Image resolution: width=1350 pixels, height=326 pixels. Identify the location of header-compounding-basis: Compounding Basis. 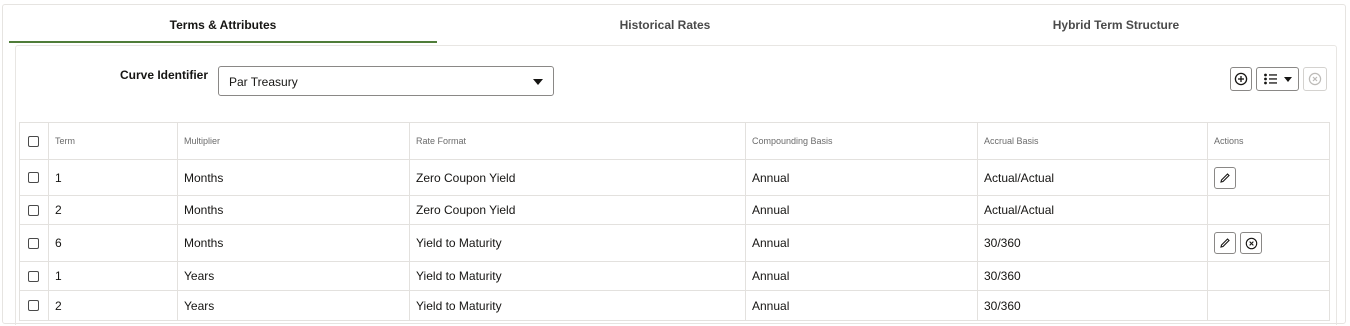
(862, 141).